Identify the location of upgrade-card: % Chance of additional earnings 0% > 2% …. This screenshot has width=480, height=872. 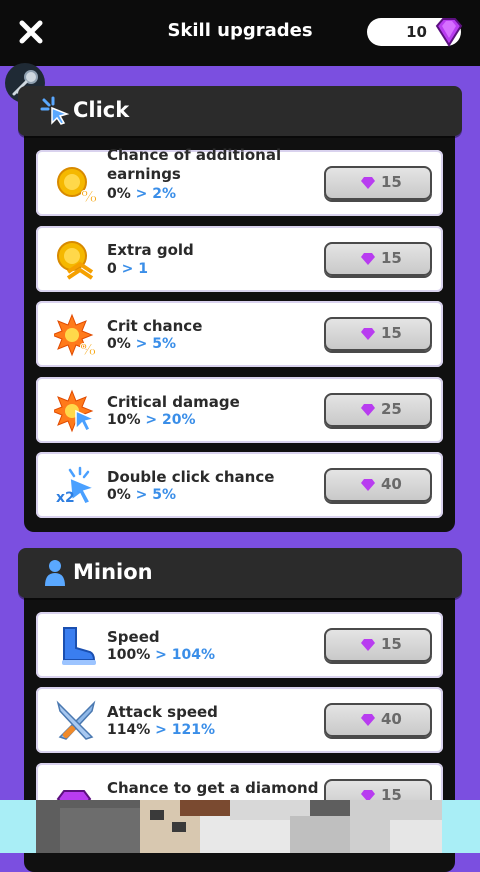
(239, 181).